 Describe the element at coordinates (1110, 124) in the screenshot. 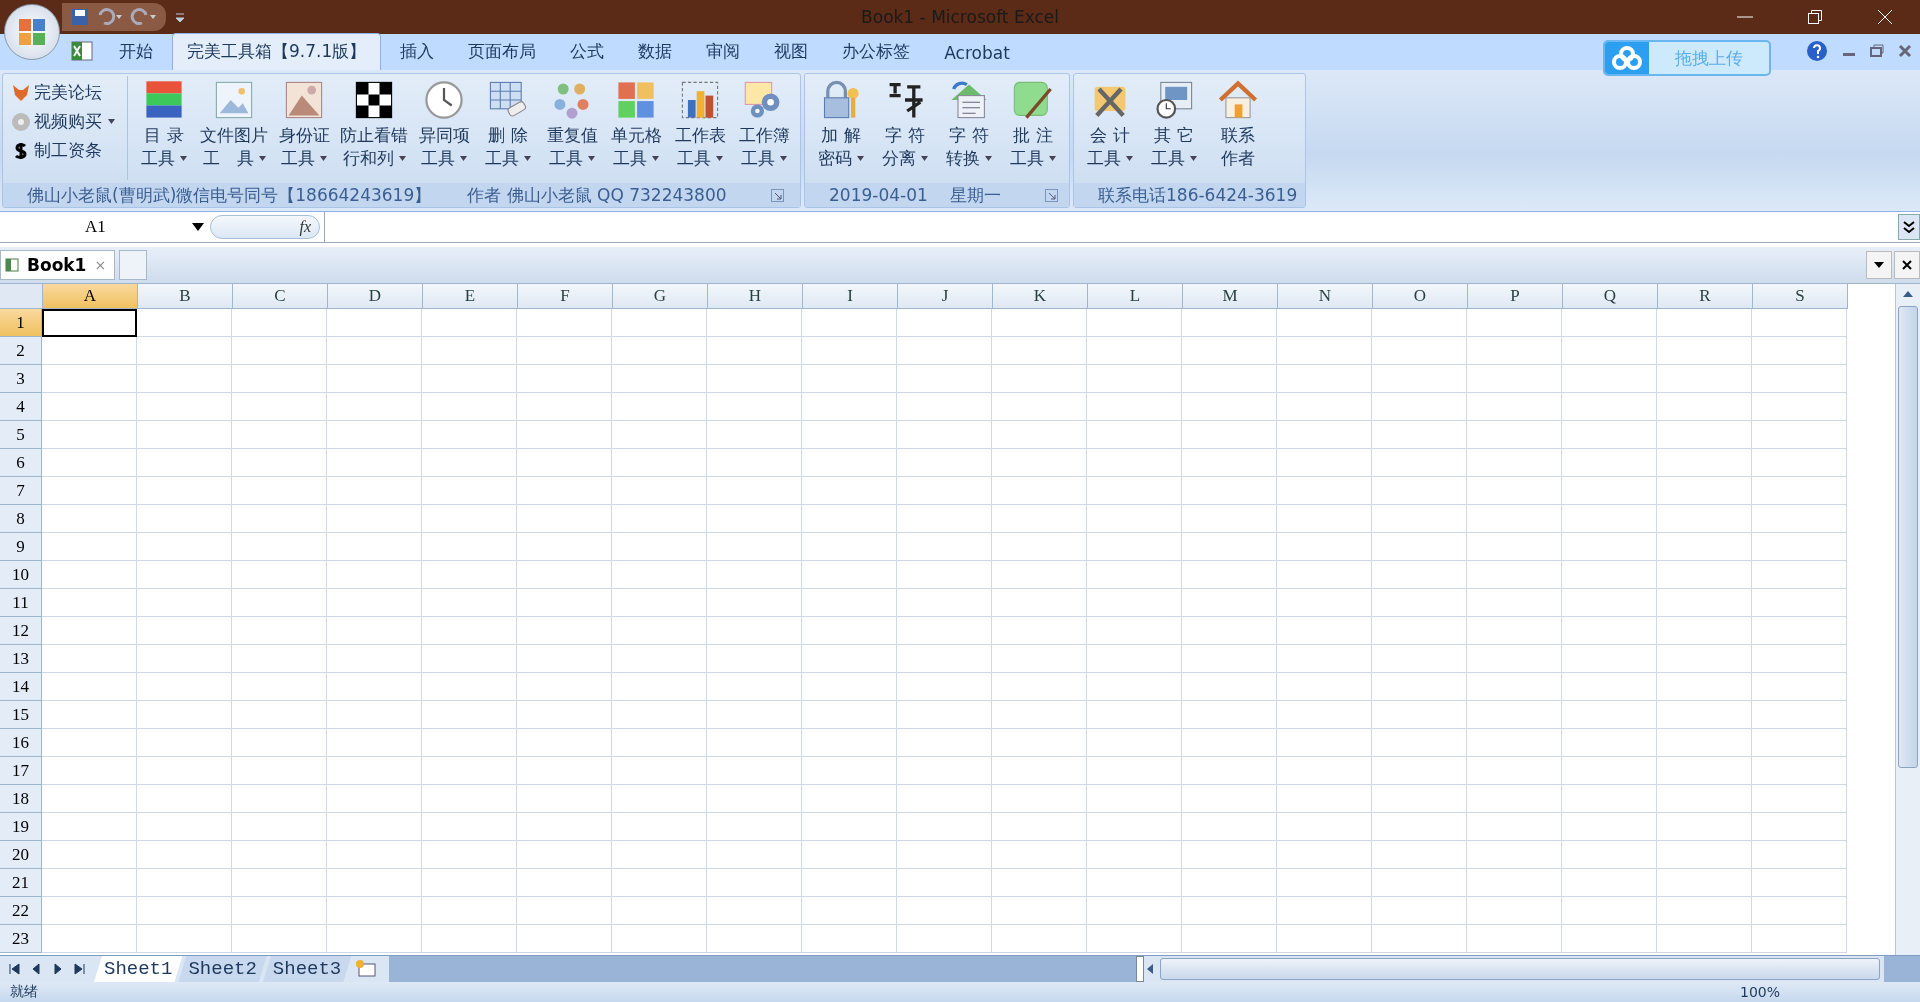

I see `ribbon-button: 会 计 工具` at that location.